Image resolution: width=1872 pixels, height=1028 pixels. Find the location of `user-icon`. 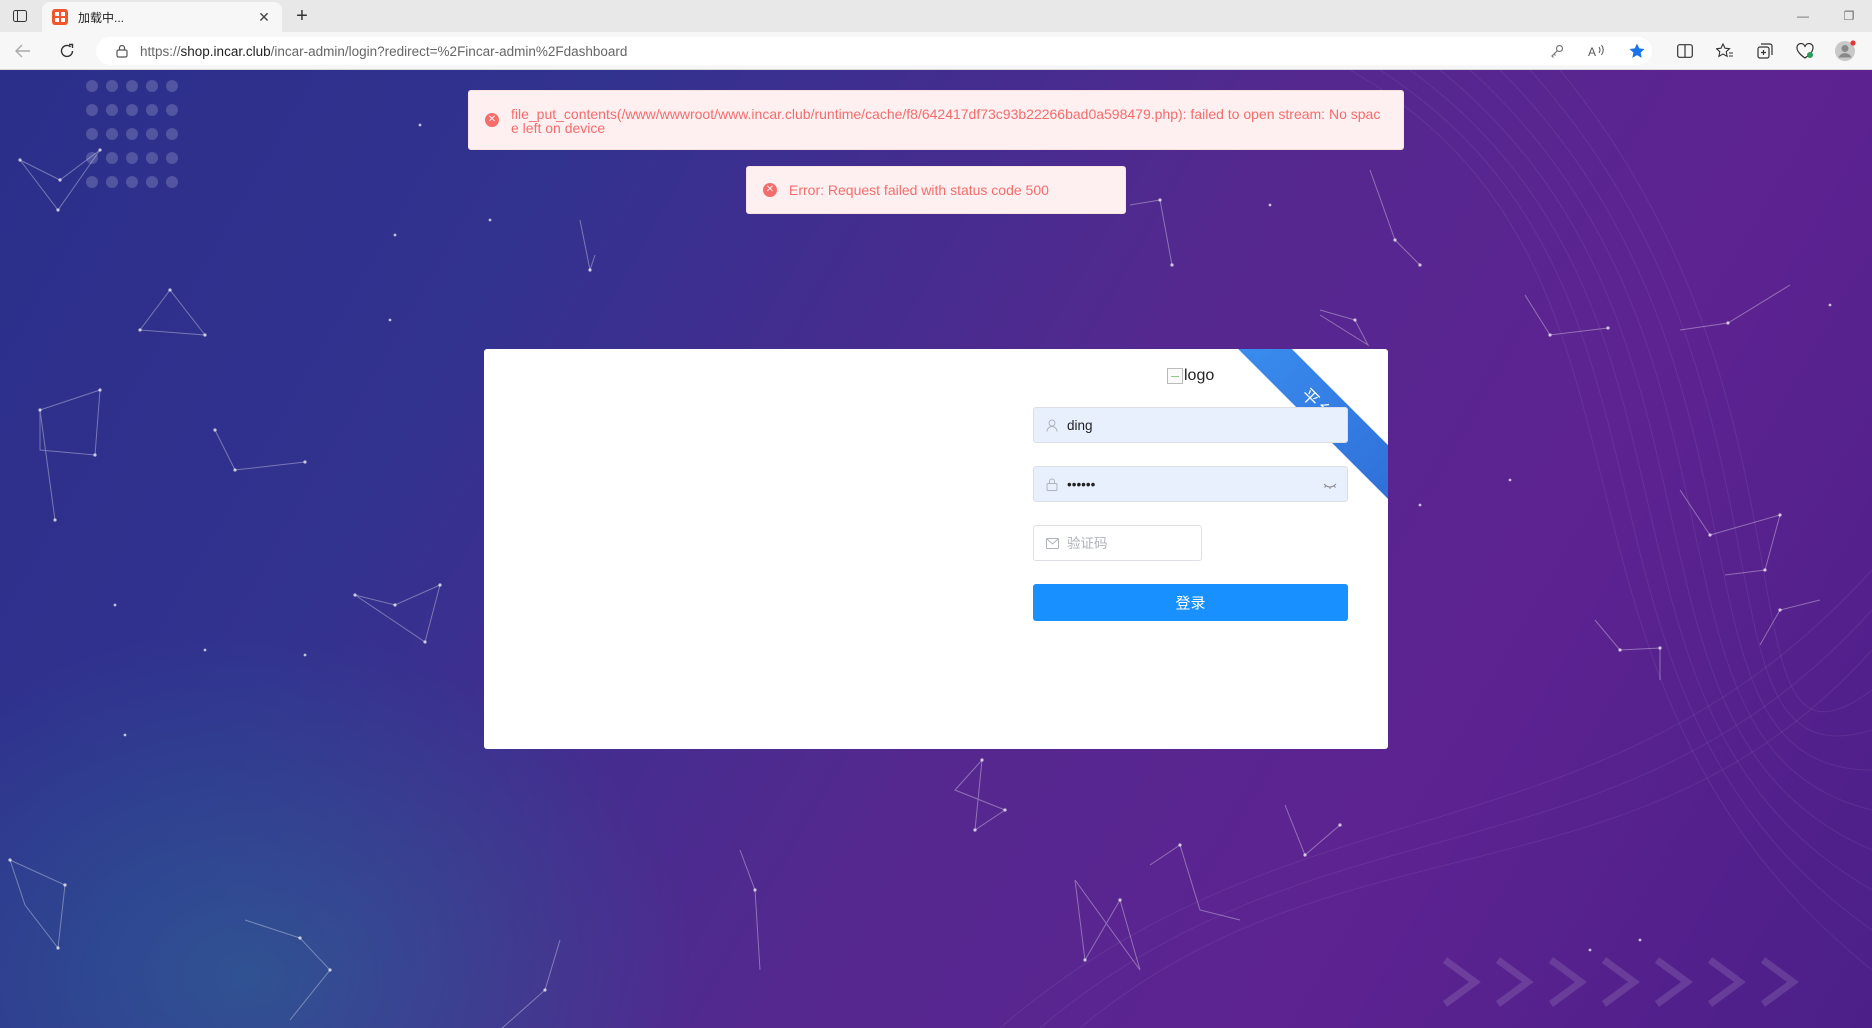

user-icon is located at coordinates (1052, 425).